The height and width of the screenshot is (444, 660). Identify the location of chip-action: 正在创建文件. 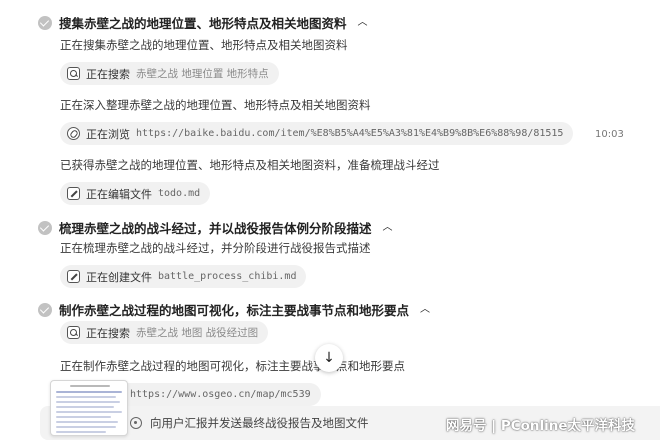
(119, 277).